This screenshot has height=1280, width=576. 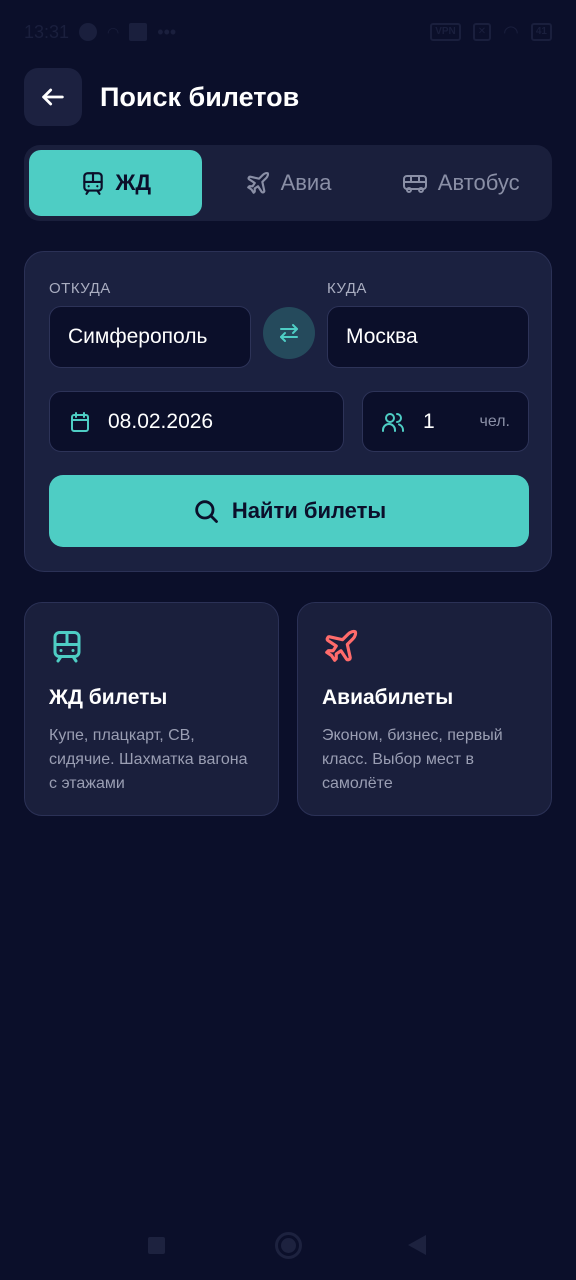 What do you see at coordinates (429, 421) in the screenshot?
I see `passengers-value: 1` at bounding box center [429, 421].